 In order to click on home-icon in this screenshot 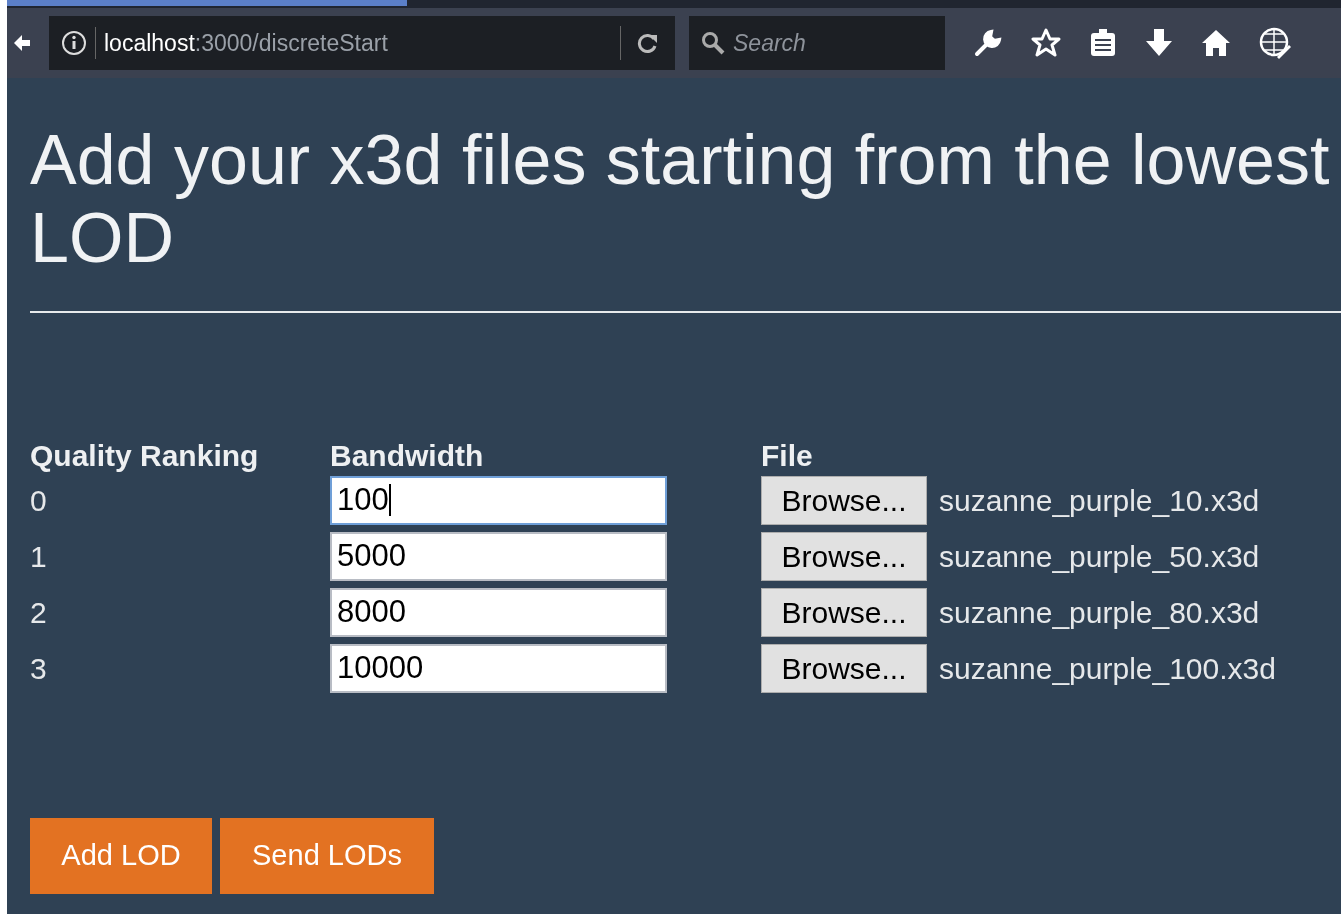, I will do `click(1216, 43)`.